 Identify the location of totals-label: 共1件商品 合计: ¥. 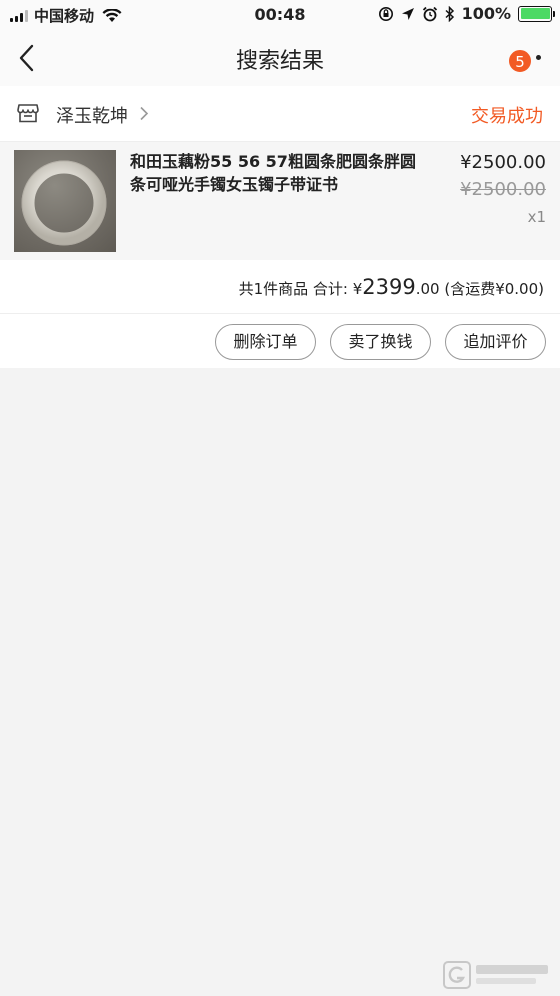
(300, 289).